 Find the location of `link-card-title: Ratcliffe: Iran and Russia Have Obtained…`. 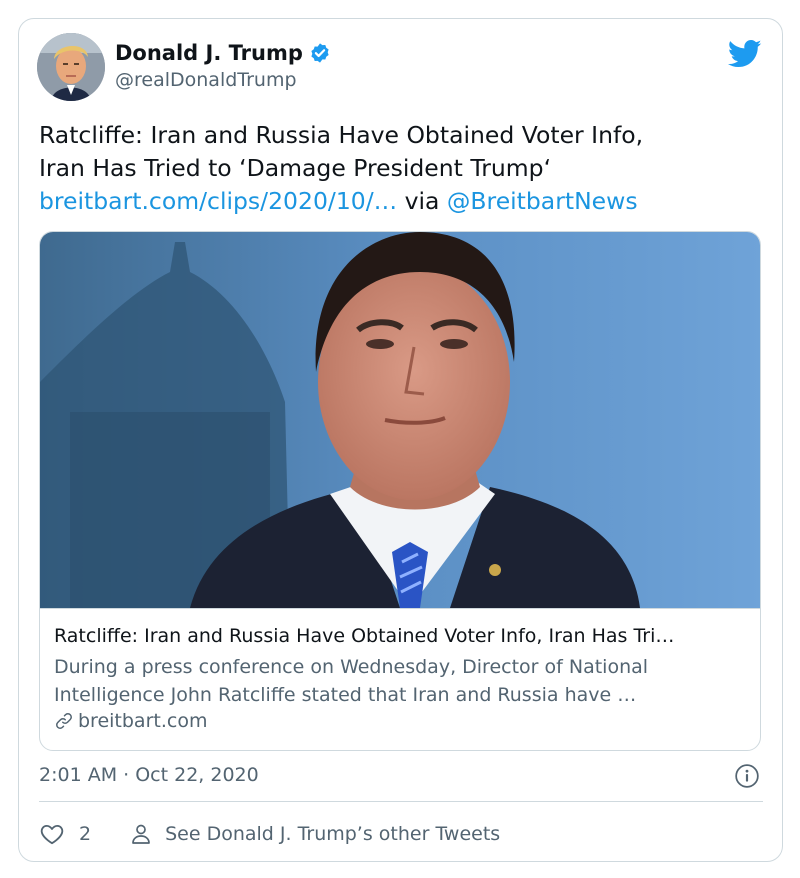

link-card-title: Ratcliffe: Iran and Russia Have Obtained… is located at coordinates (401, 636).